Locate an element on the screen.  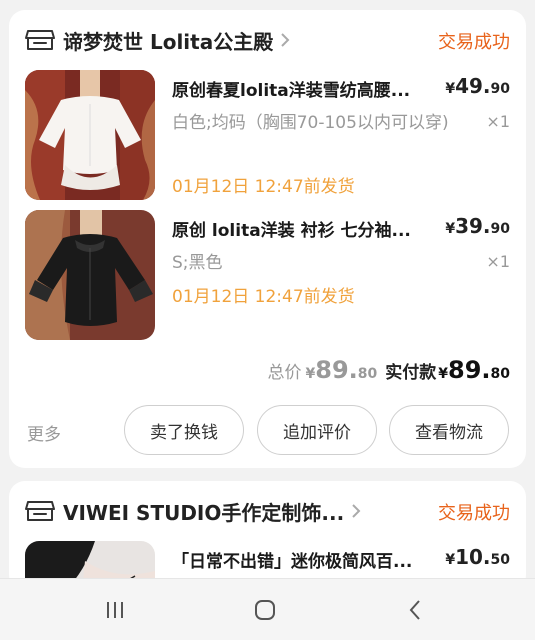
product-price: ¥49.90 is located at coordinates (477, 86).